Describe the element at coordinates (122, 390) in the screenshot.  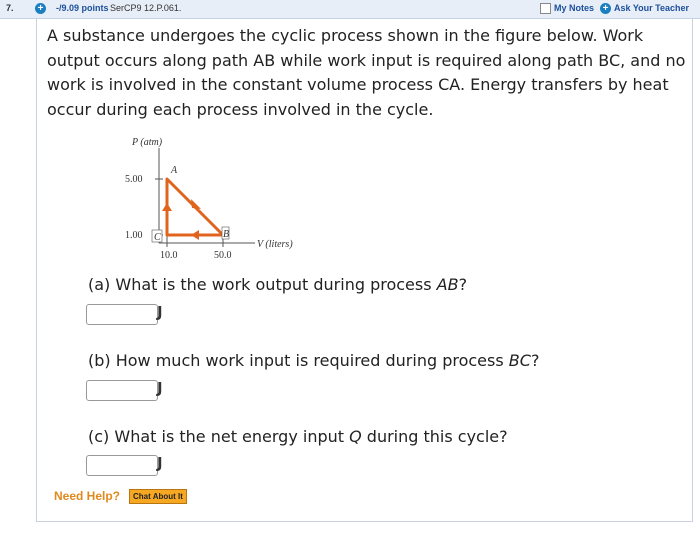
I see `answer-b-input` at that location.